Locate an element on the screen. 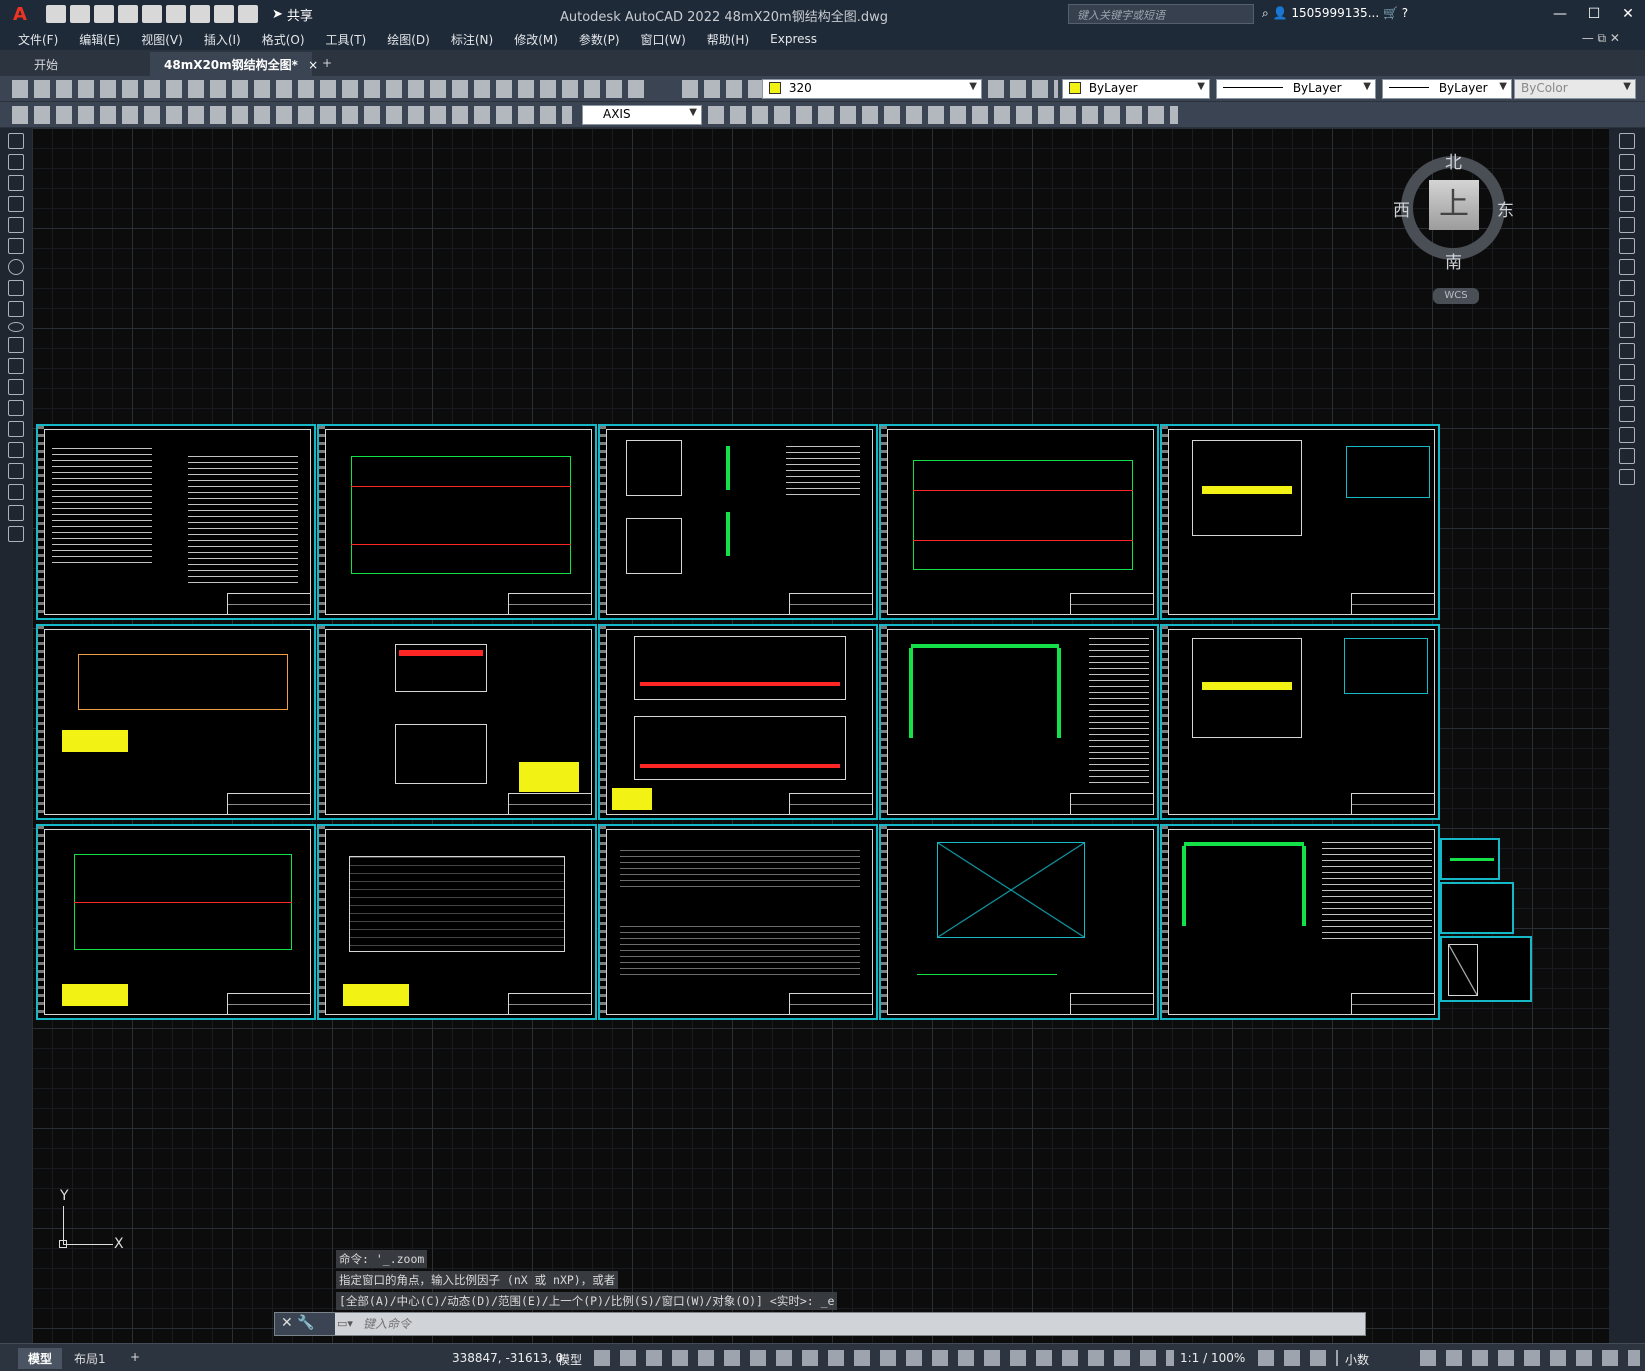 The height and width of the screenshot is (1371, 1645). offset-icon is located at coordinates (1627, 204).